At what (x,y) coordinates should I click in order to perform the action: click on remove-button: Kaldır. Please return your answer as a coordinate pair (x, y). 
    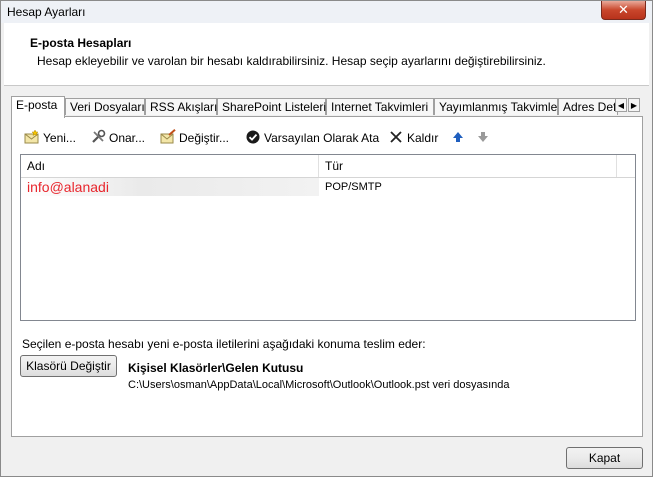
    Looking at the image, I should click on (413, 138).